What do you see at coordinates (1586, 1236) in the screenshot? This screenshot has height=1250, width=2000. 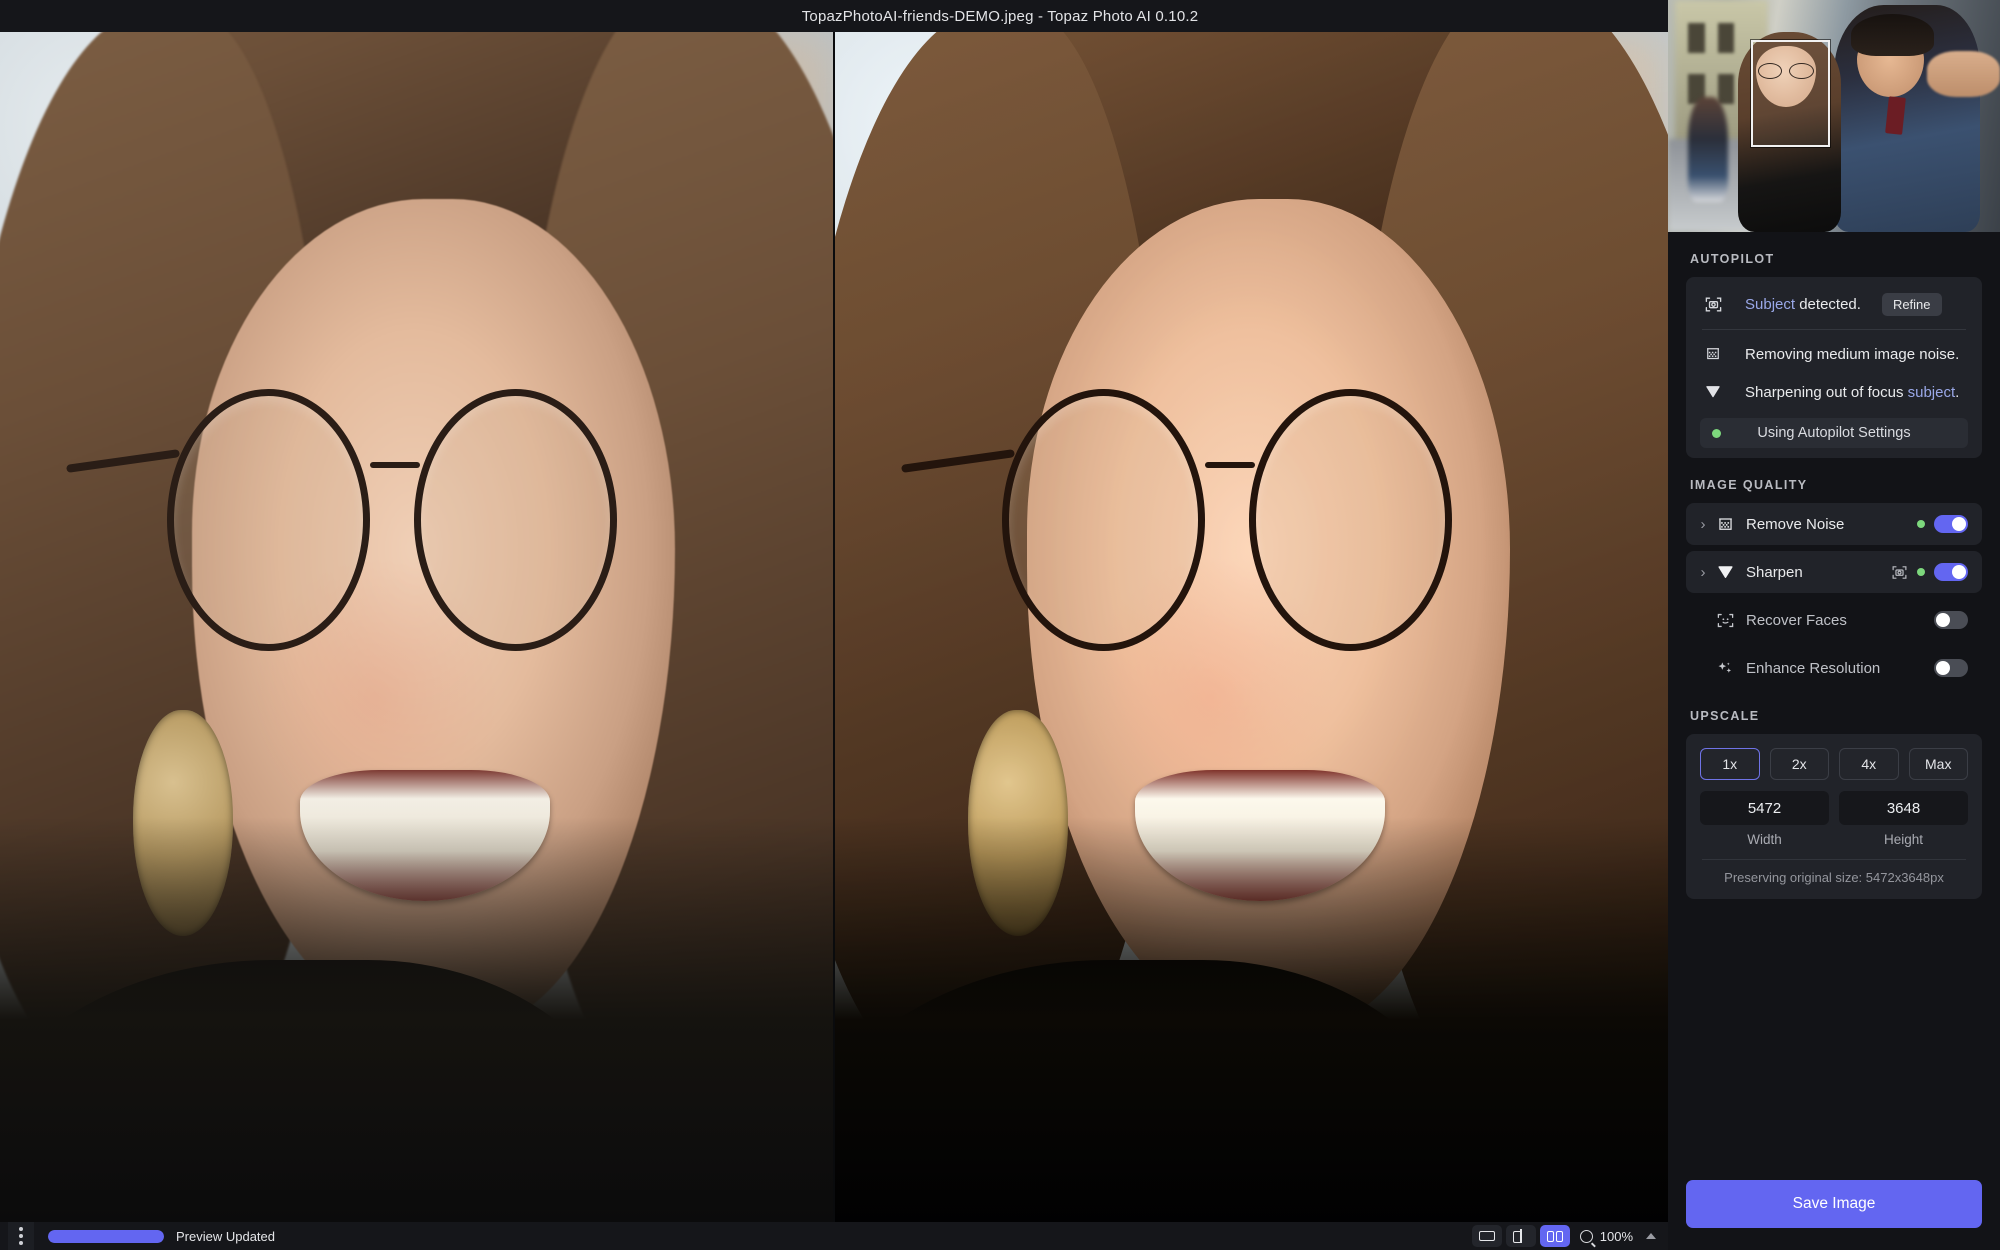 I see `magnifier-icon` at bounding box center [1586, 1236].